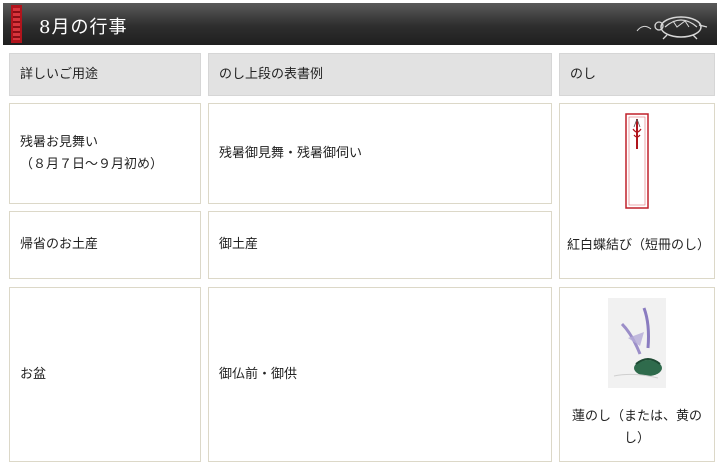 This screenshot has height=469, width=720. I want to click on column-header-label: のし上段の表書例, so click(271, 74).